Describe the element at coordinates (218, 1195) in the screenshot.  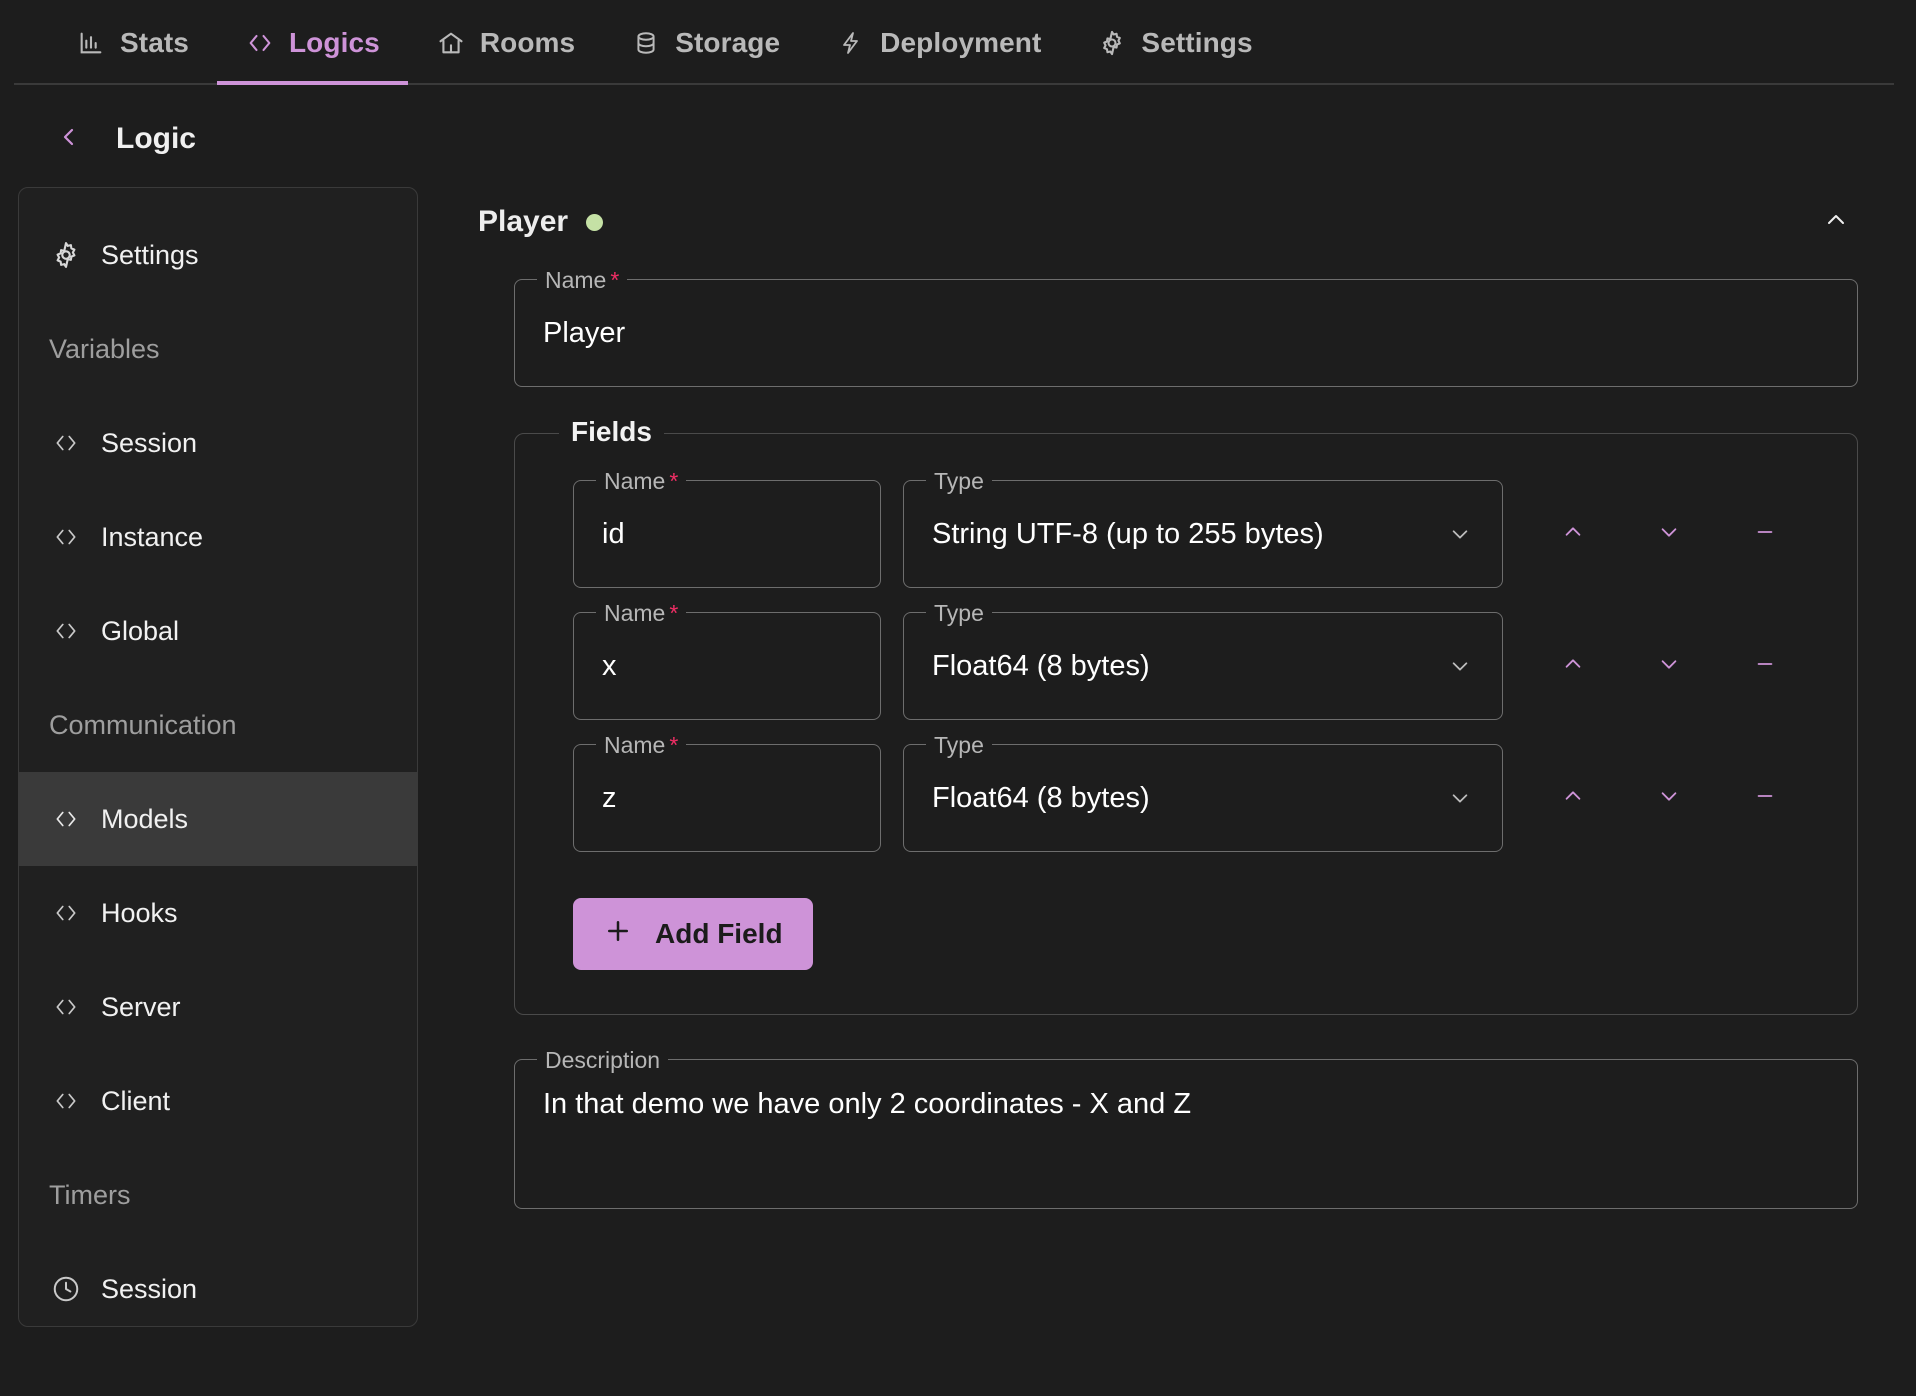
I see `sidebar-section-timers: Timers` at that location.